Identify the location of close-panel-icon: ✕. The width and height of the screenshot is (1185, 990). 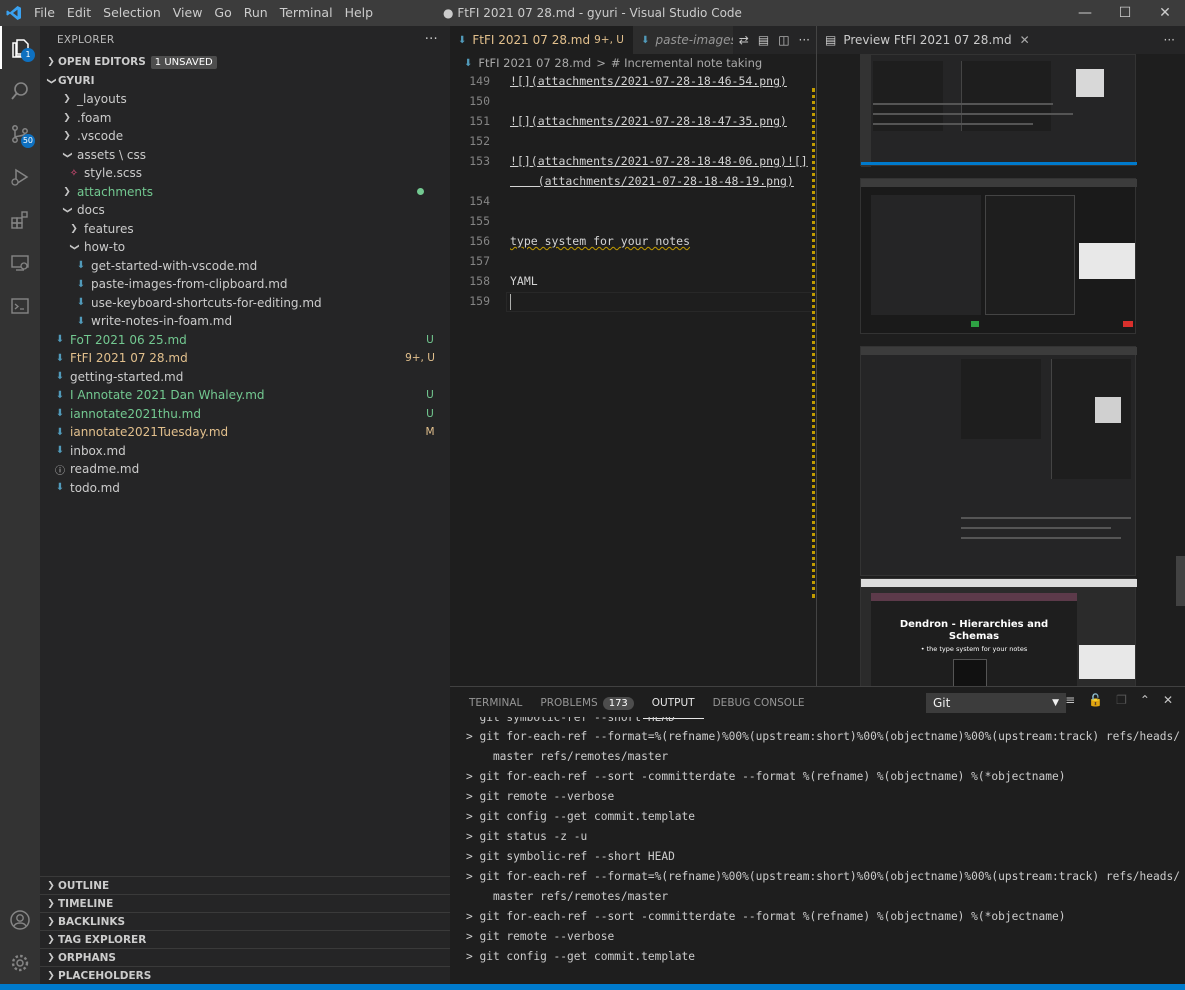
(1168, 700).